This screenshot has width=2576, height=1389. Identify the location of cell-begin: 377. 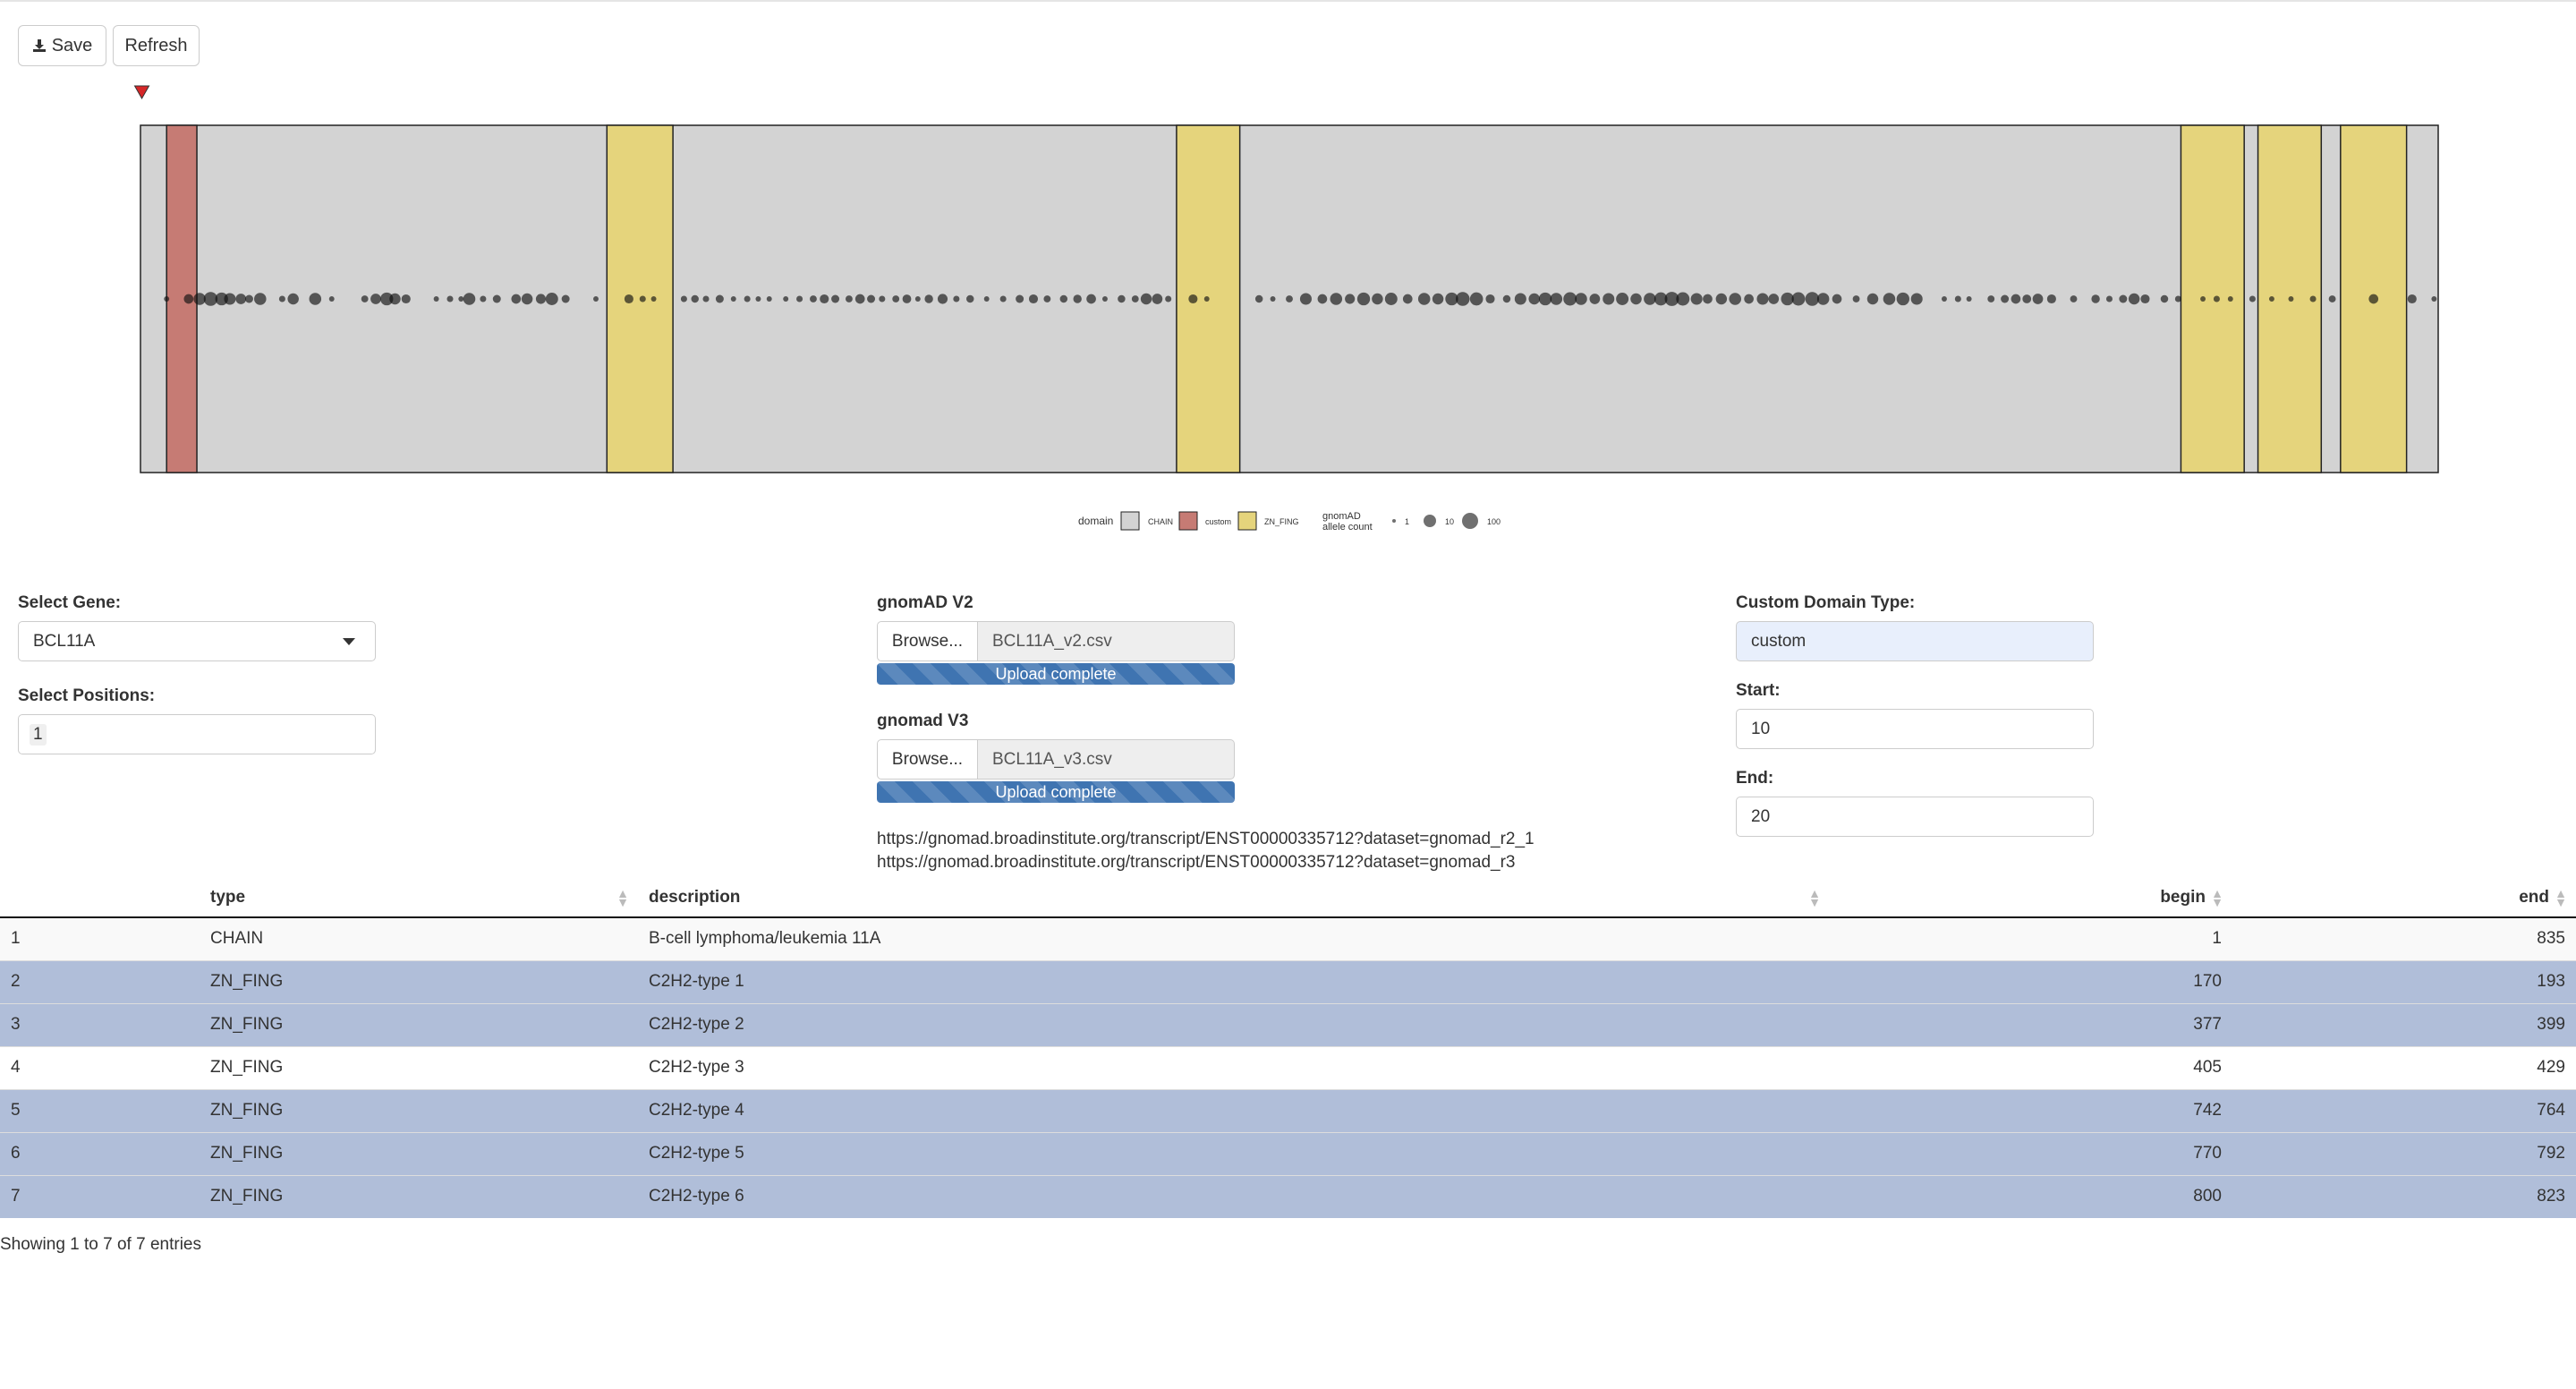
(2031, 1024).